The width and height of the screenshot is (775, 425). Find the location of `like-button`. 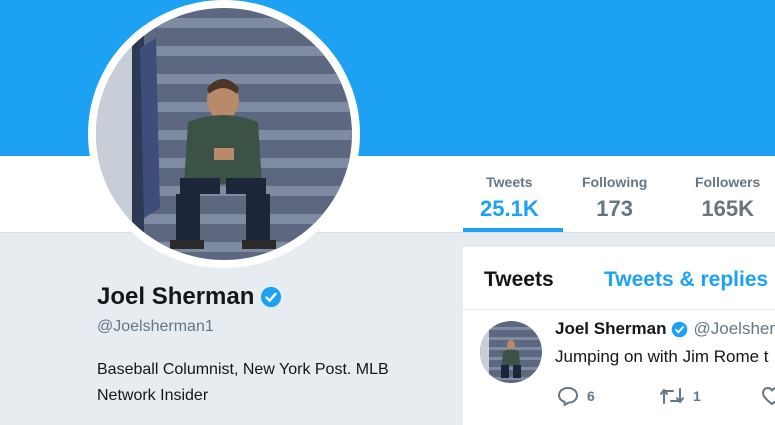

like-button is located at coordinates (768, 396).